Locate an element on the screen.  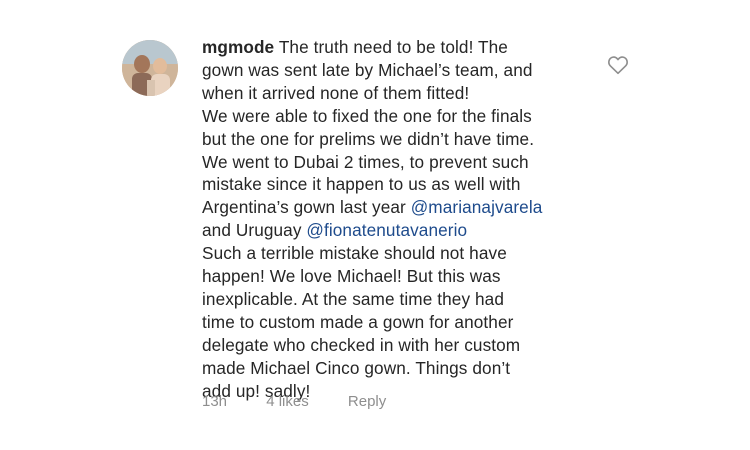
avatar is located at coordinates (150, 68).